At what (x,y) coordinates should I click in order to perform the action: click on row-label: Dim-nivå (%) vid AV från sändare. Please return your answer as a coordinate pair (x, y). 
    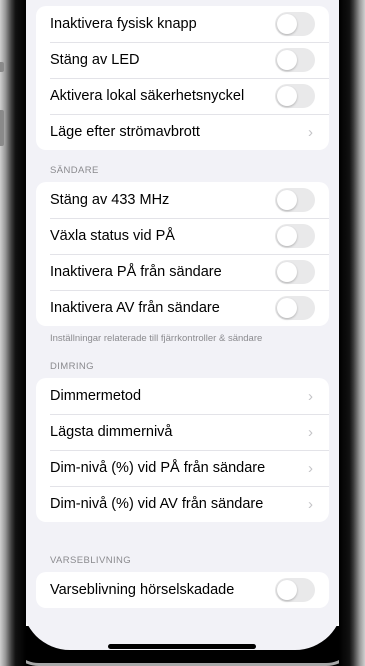
    Looking at the image, I should click on (157, 504).